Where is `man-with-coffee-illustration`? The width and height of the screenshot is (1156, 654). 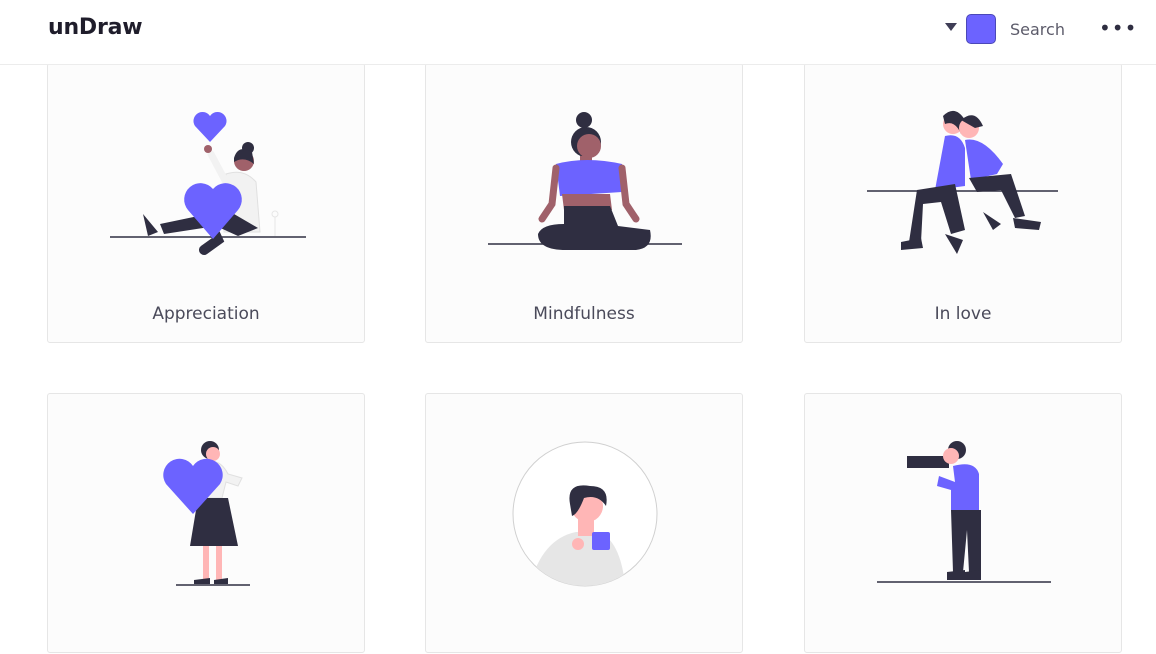 man-with-coffee-illustration is located at coordinates (585, 514).